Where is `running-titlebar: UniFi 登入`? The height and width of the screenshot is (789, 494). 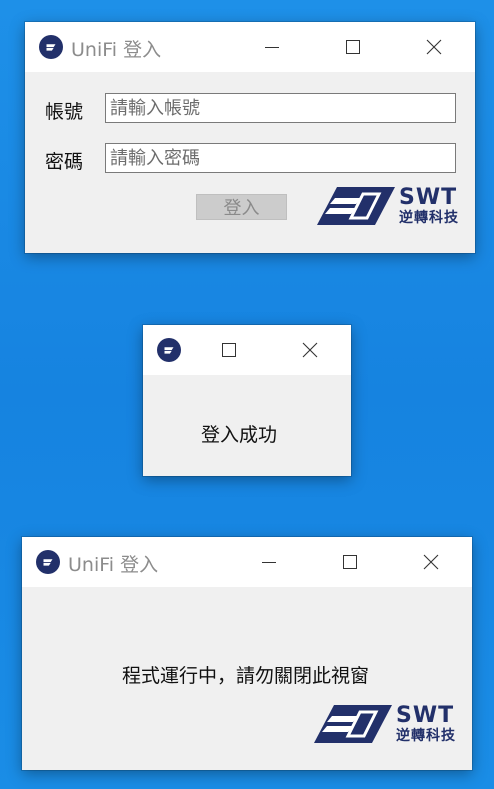
running-titlebar: UniFi 登入 is located at coordinates (247, 562).